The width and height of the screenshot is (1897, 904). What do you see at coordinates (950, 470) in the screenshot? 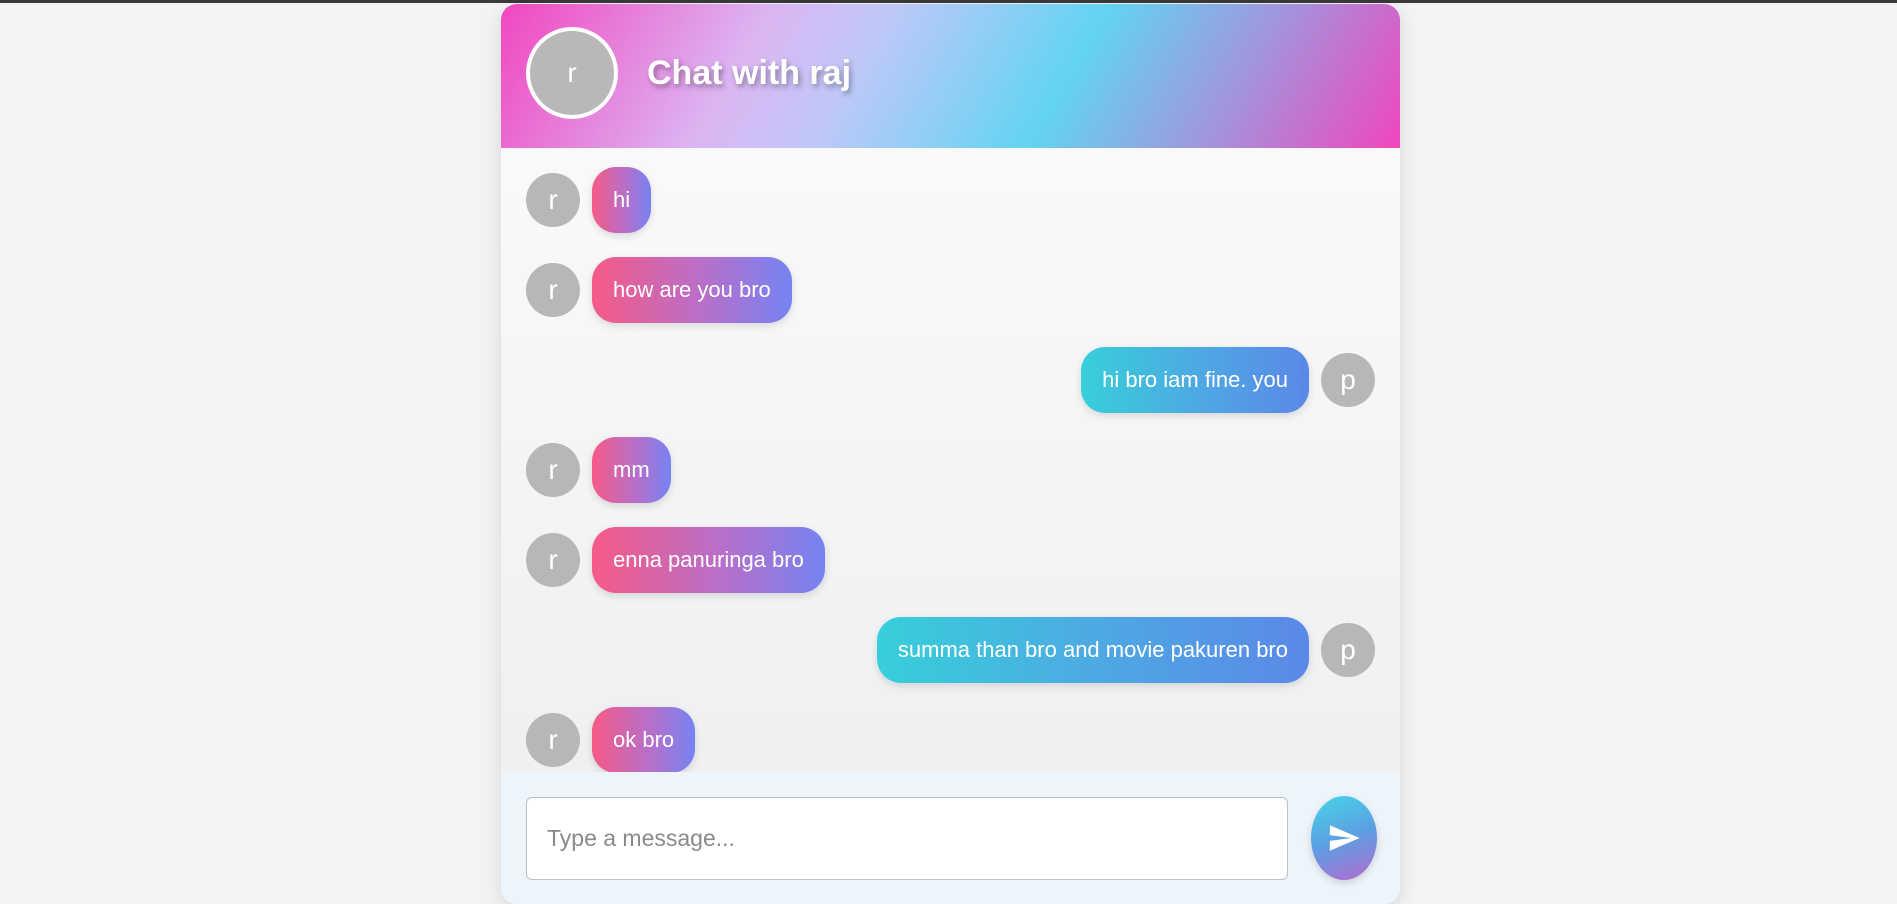
I see `message-row-incoming: r mm` at bounding box center [950, 470].